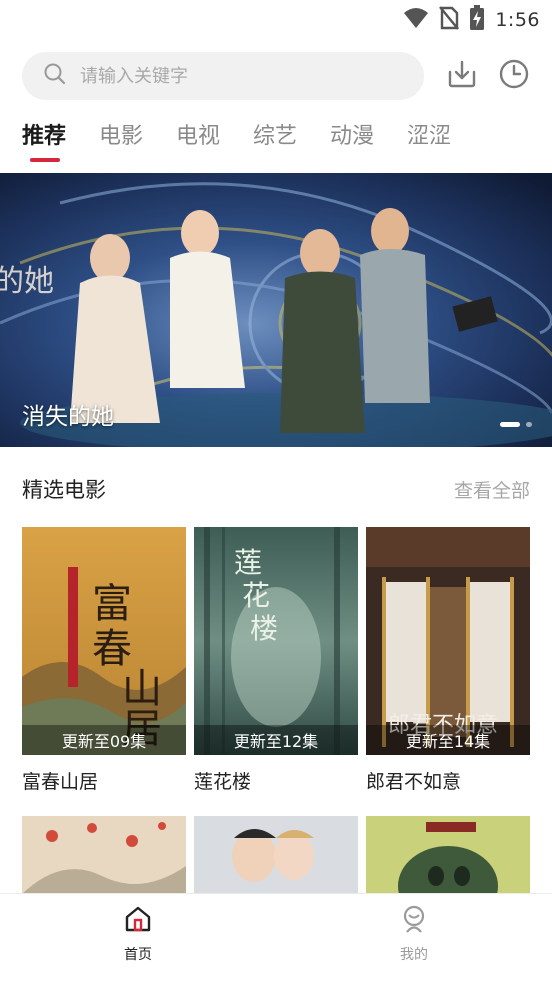  Describe the element at coordinates (55, 76) in the screenshot. I see `search-icon` at that location.